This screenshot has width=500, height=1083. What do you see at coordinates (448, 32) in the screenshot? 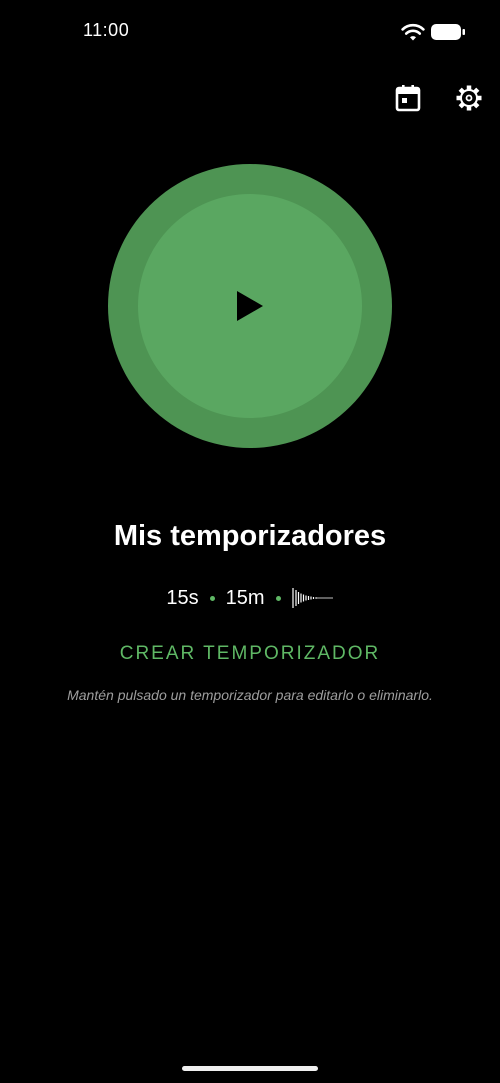
I see `battery-icon` at bounding box center [448, 32].